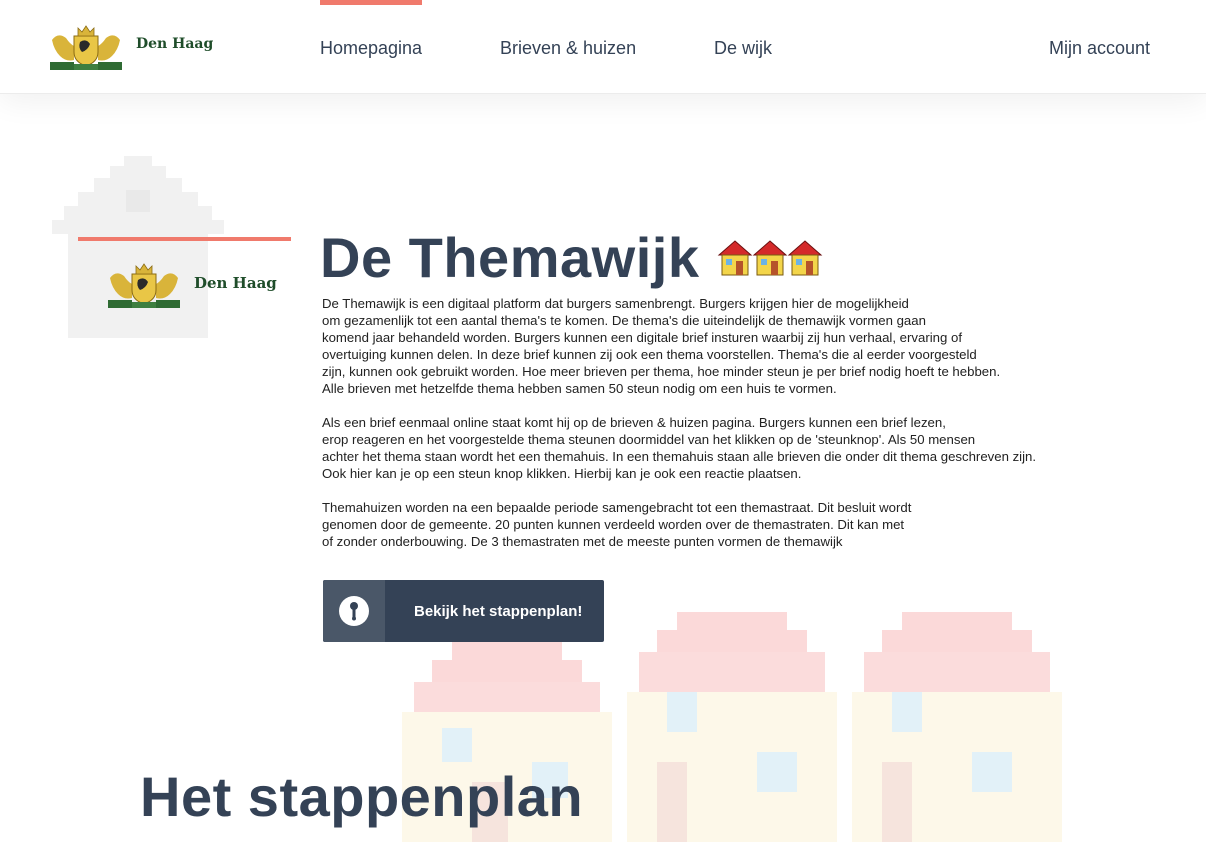 The height and width of the screenshot is (844, 1206). Describe the element at coordinates (743, 48) in the screenshot. I see `nav-de-wijk: De wijk` at that location.